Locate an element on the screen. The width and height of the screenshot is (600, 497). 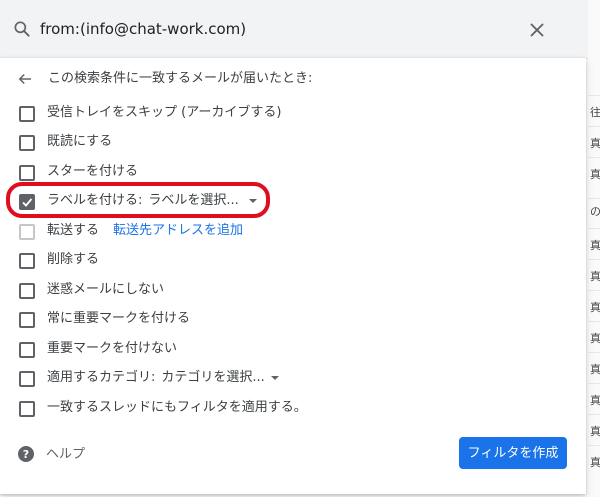
apply-to-matching-checkbox is located at coordinates (27, 409).